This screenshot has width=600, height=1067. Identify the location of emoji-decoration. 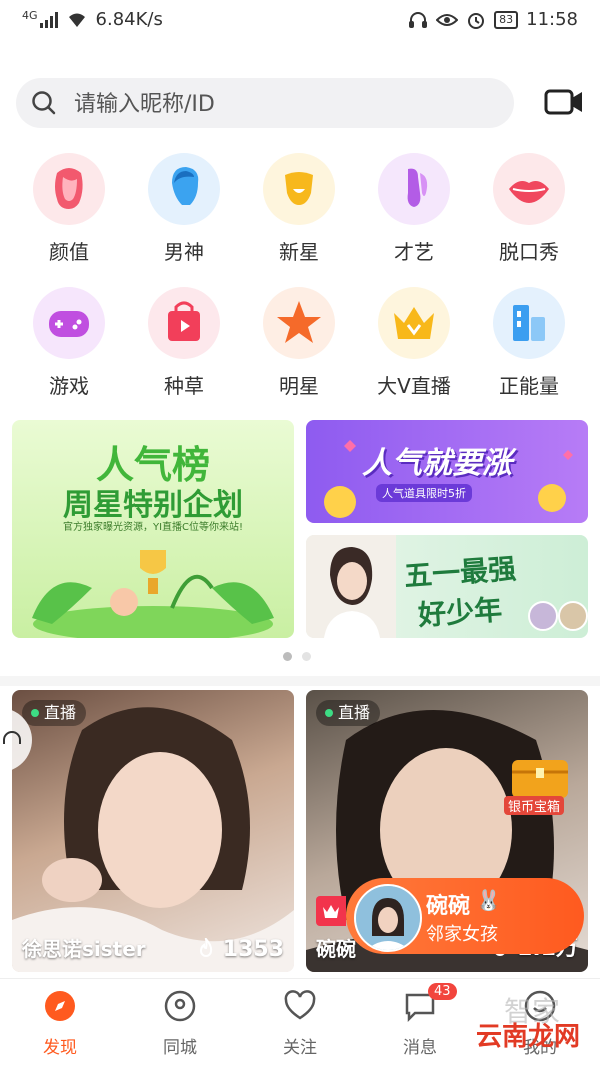
(448, 479).